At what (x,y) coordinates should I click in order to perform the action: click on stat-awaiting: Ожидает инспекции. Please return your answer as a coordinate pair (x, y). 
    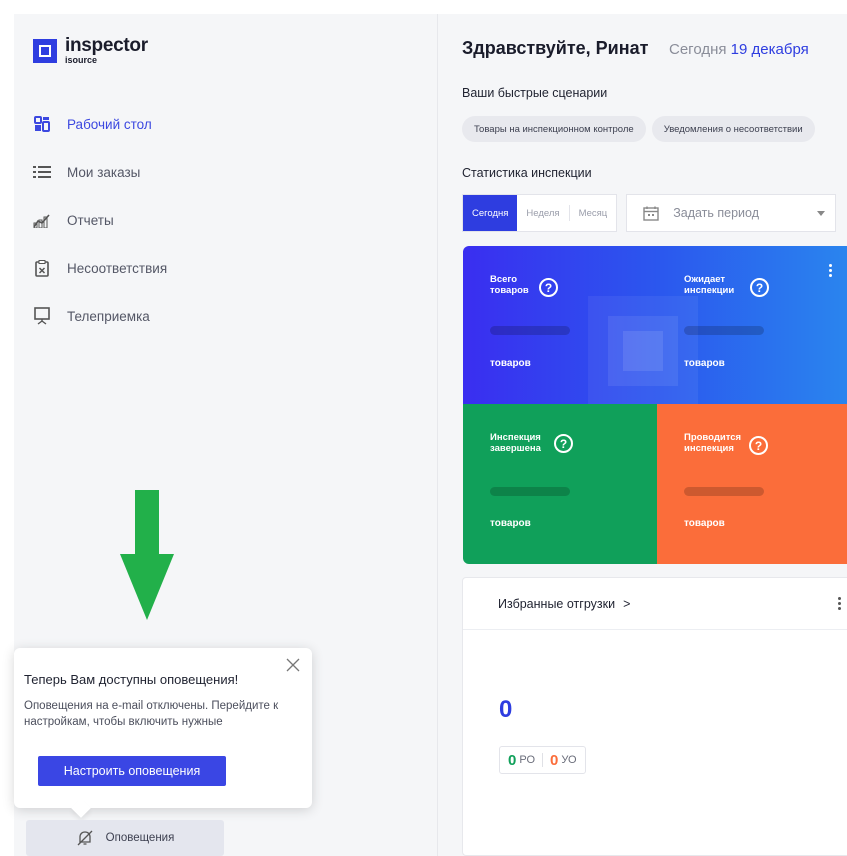
    Looking at the image, I should click on (709, 285).